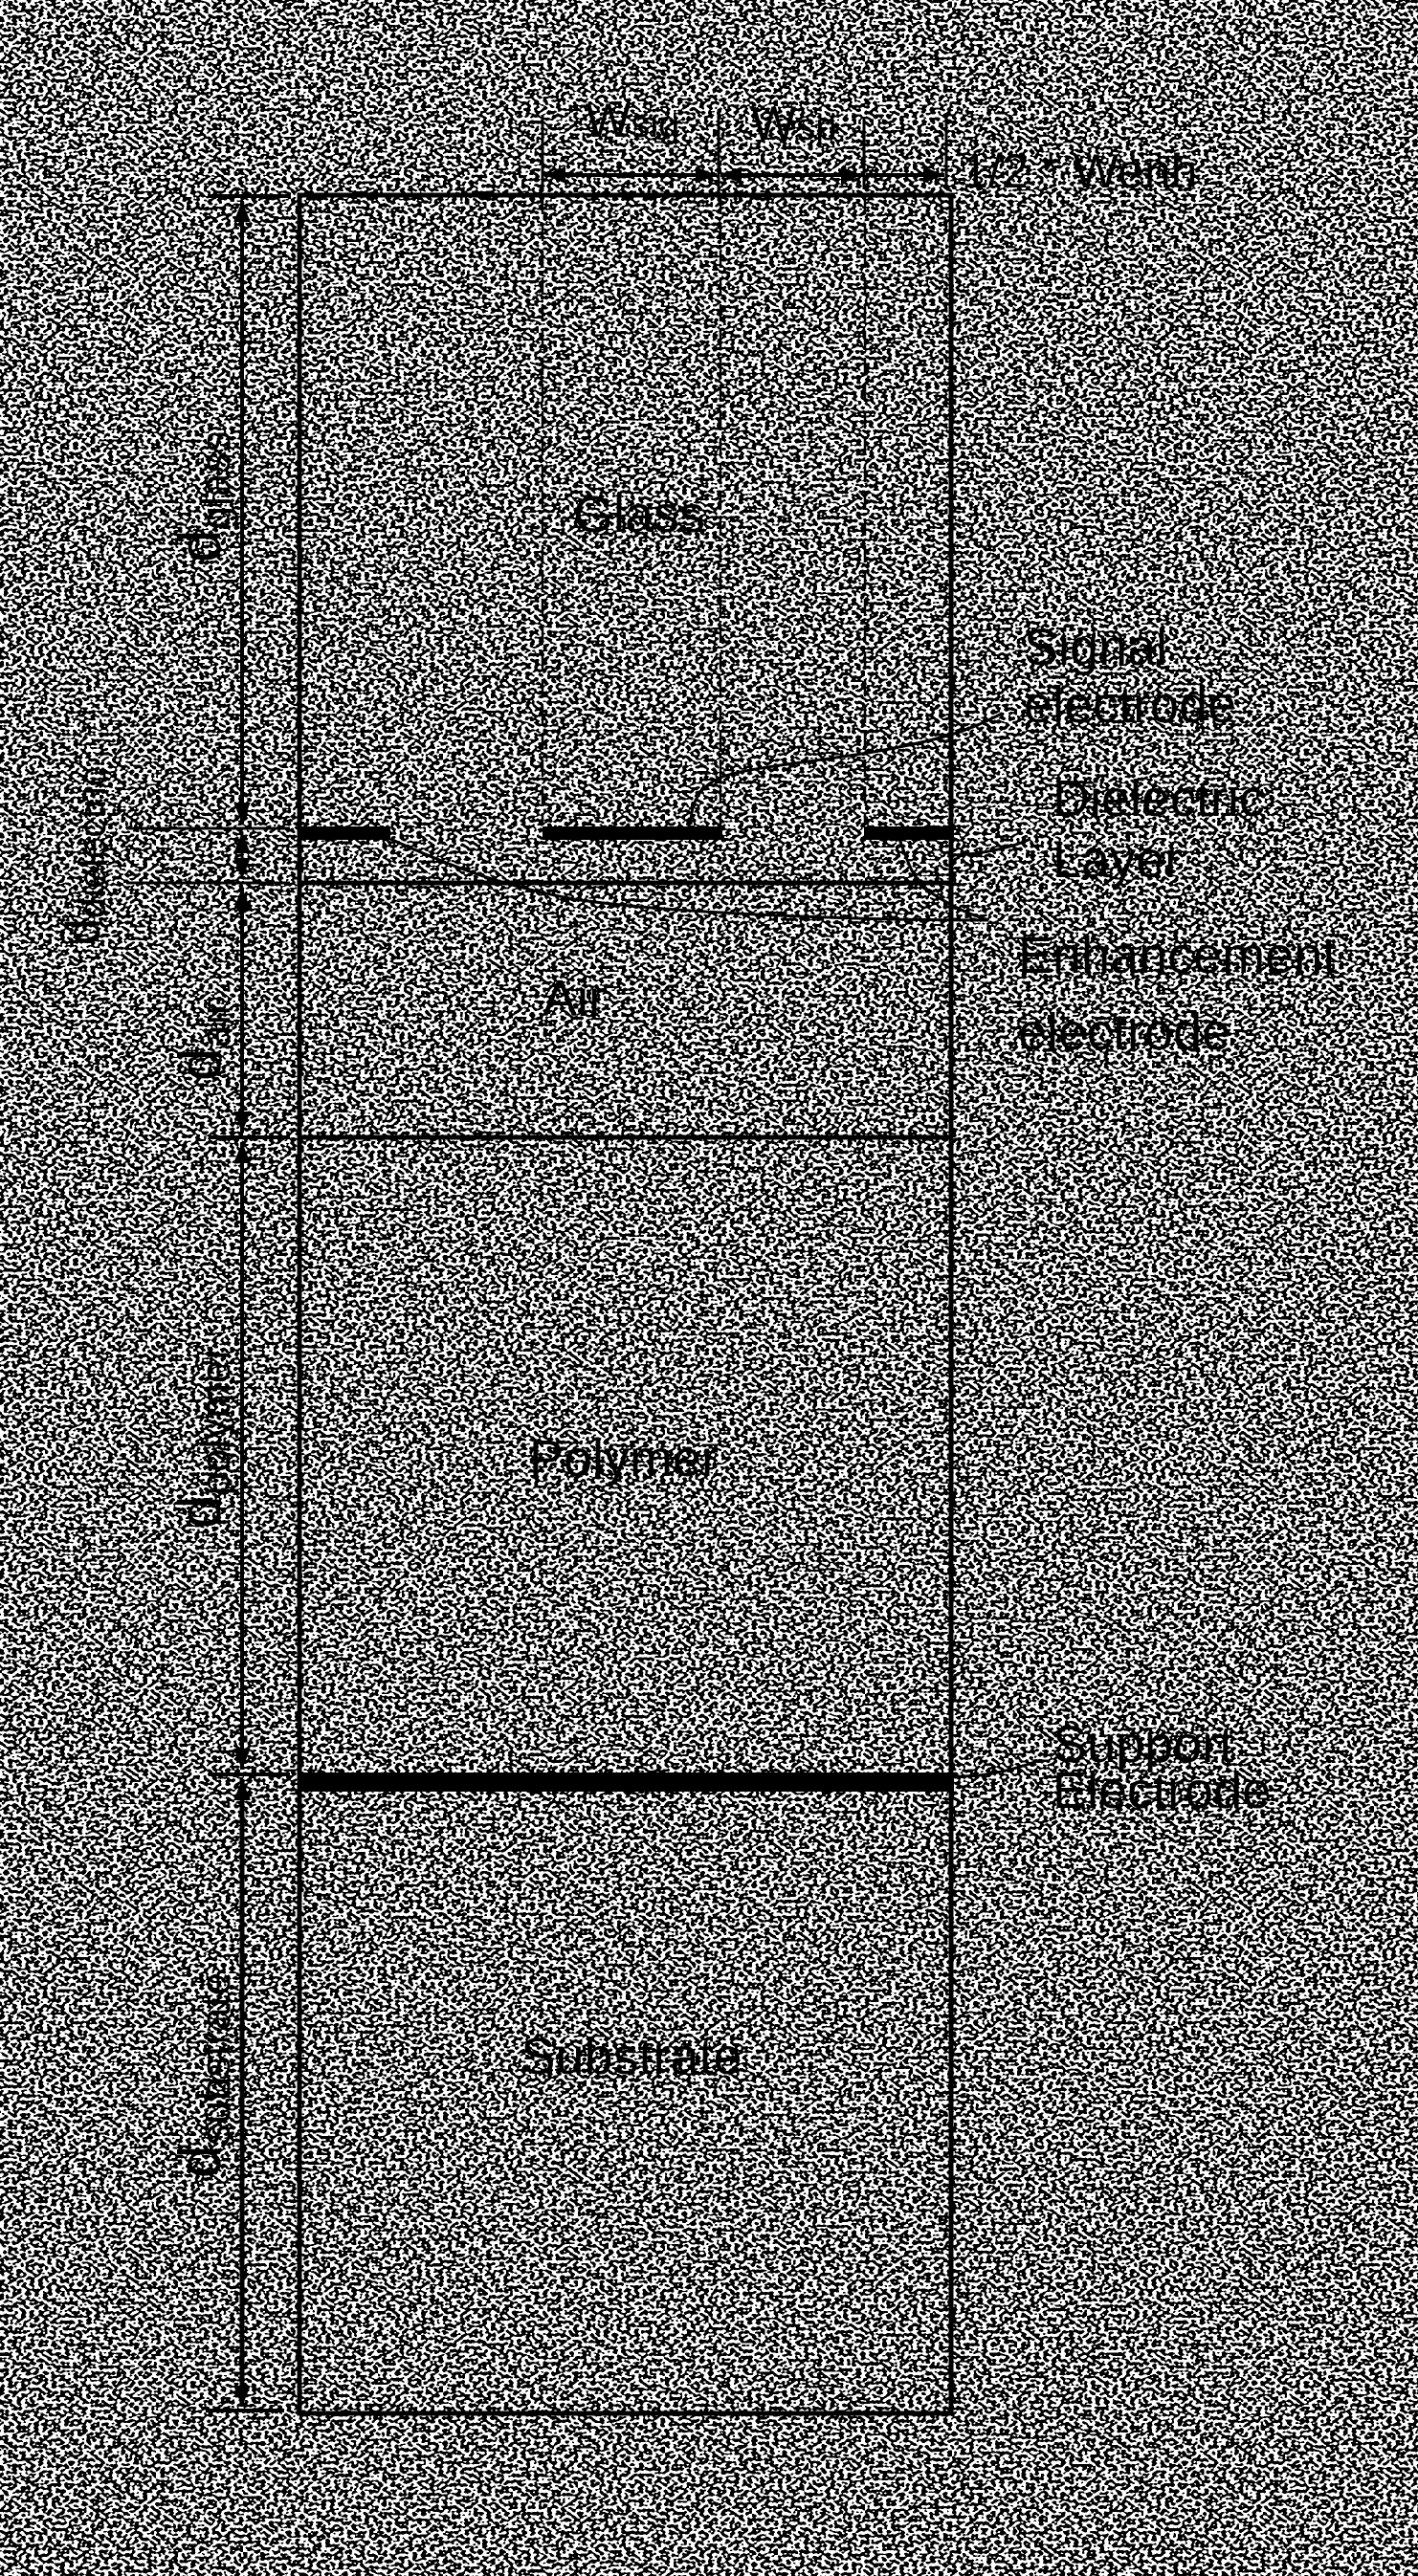 The image size is (1418, 2576). Describe the element at coordinates (344, 833) in the screenshot. I see `enhancement-electrode-left` at that location.